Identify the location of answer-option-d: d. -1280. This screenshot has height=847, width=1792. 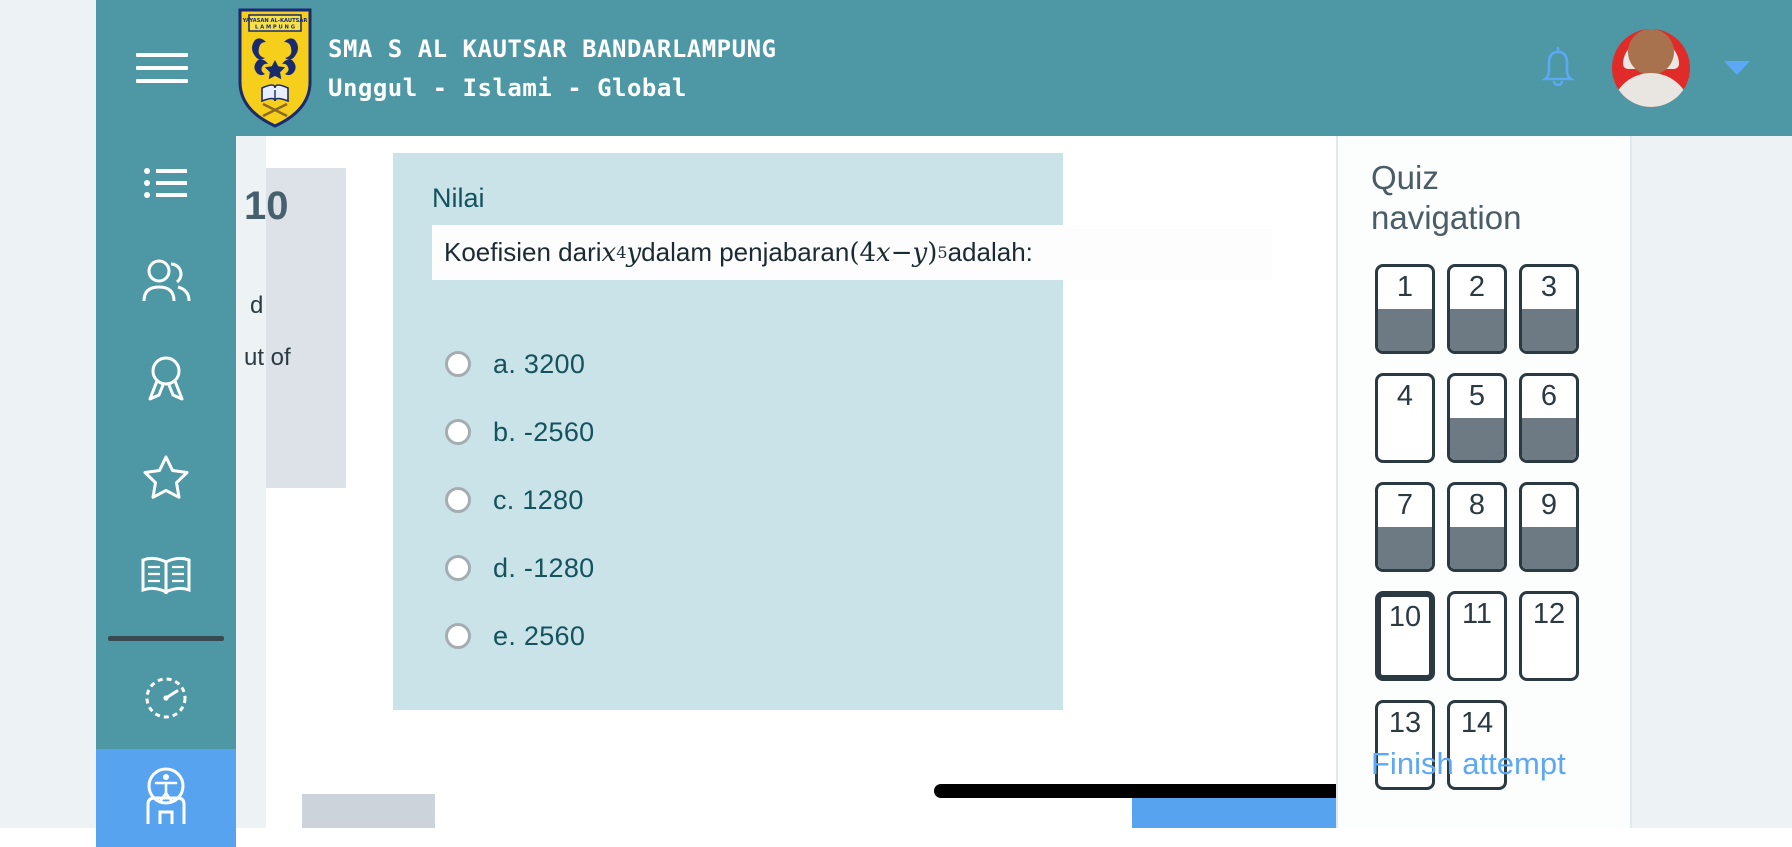
(519, 568).